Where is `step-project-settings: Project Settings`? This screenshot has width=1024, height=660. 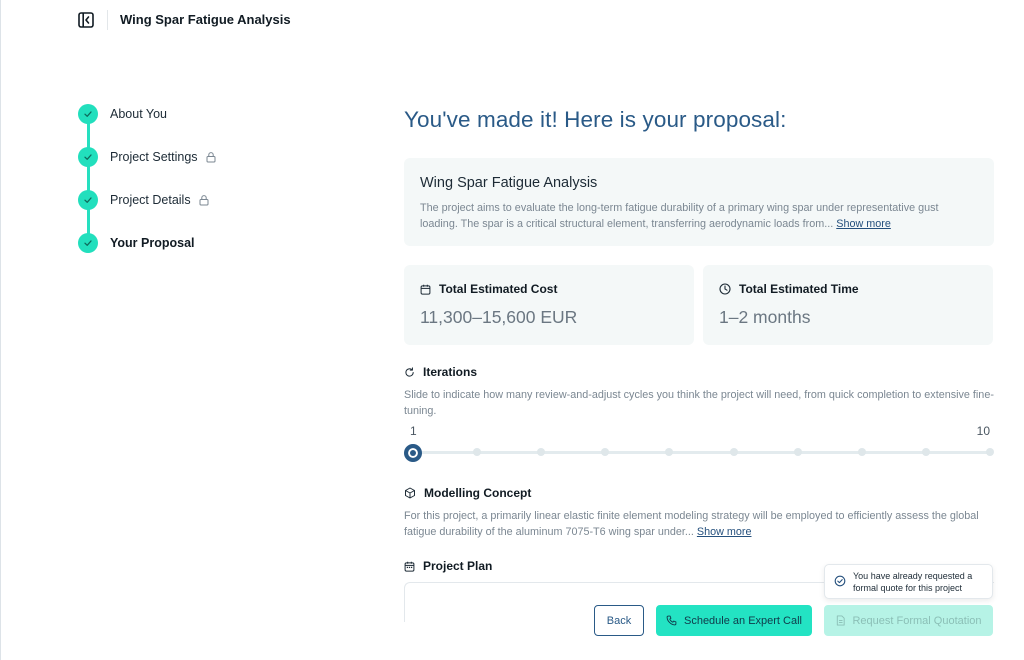 step-project-settings: Project Settings is located at coordinates (147, 157).